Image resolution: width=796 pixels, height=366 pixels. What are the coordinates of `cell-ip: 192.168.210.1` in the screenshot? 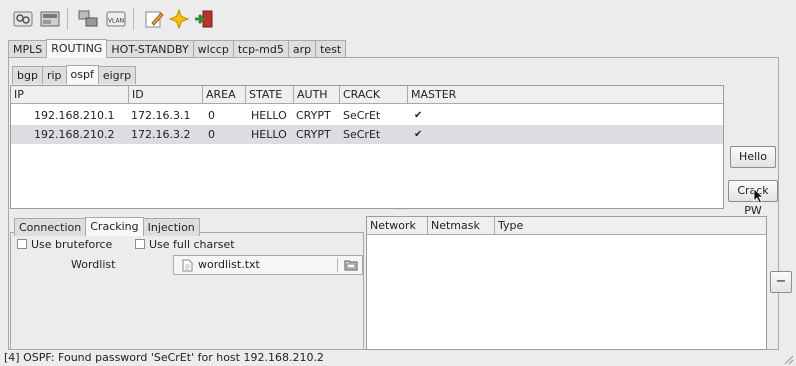 It's located at (74, 115).